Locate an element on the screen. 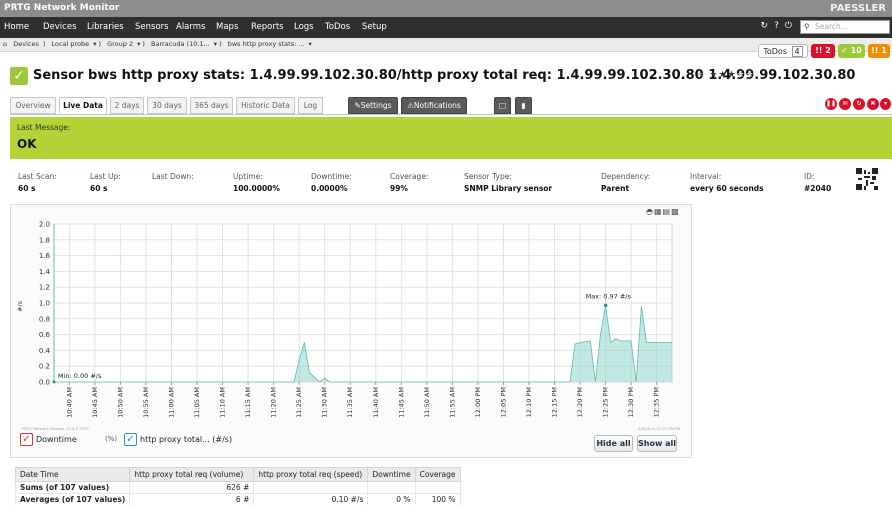 The width and height of the screenshot is (892, 505). menu-reports: Reports is located at coordinates (267, 27).